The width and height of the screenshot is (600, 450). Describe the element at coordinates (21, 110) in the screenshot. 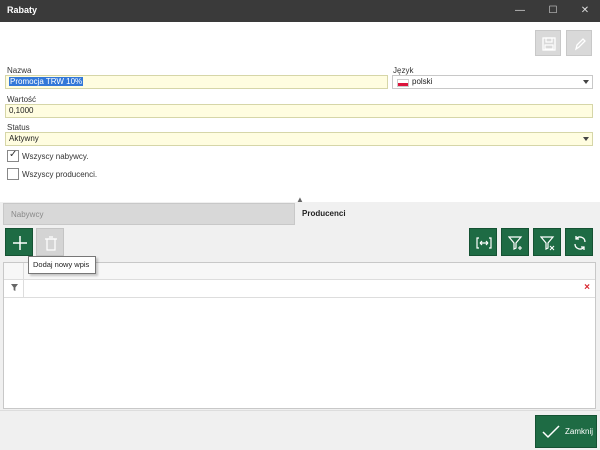

I see `wartosc-value: 0,1000` at that location.